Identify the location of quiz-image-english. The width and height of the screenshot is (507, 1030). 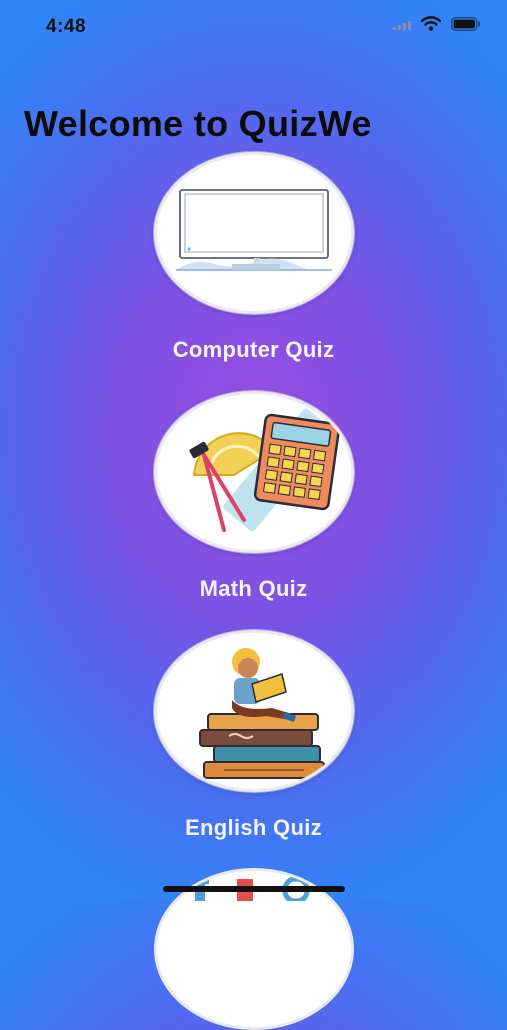
(254, 711).